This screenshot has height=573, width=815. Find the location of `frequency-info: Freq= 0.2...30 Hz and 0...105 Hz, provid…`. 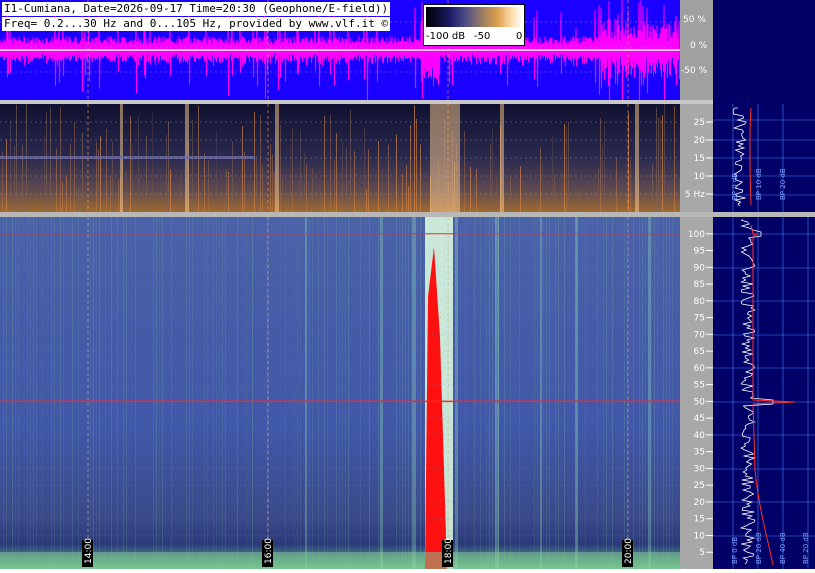

frequency-info: Freq= 0.2...30 Hz and 0...105 Hz, provid… is located at coordinates (196, 24).